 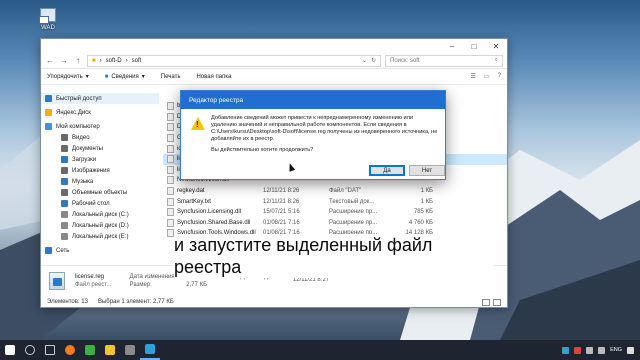 I want to click on network-icon, so click(x=590, y=350).